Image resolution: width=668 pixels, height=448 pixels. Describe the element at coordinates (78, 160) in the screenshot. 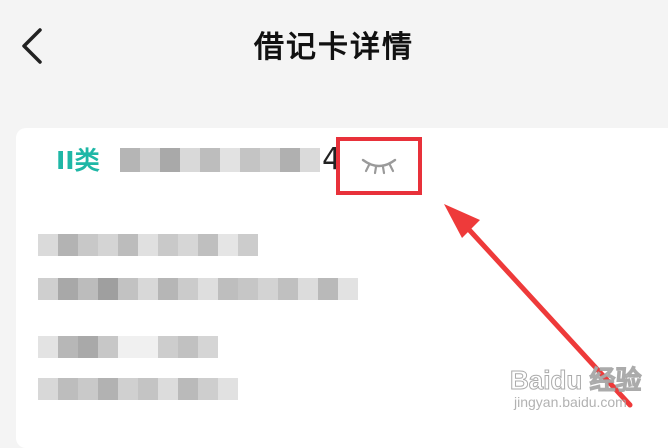

I see `card-type-label: II类` at that location.